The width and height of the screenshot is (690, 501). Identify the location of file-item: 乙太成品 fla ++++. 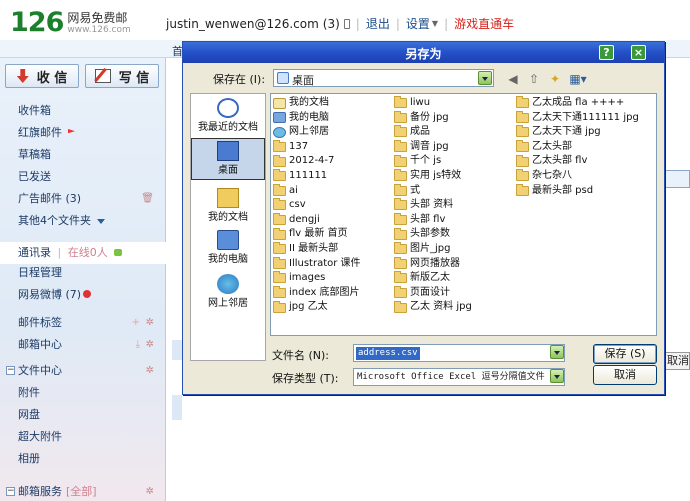
(577, 103).